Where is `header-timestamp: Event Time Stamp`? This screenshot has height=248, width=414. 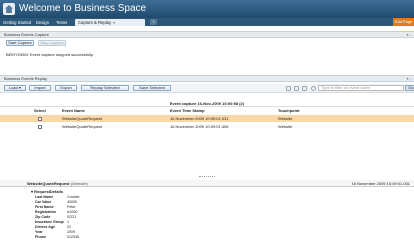 header-timestamp: Event Time Stamp is located at coordinates (187, 111).